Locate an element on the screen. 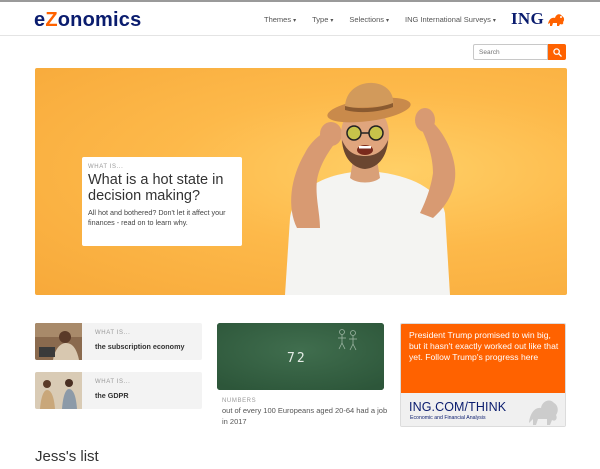 The width and height of the screenshot is (600, 469). search-bar is located at coordinates (519, 52).